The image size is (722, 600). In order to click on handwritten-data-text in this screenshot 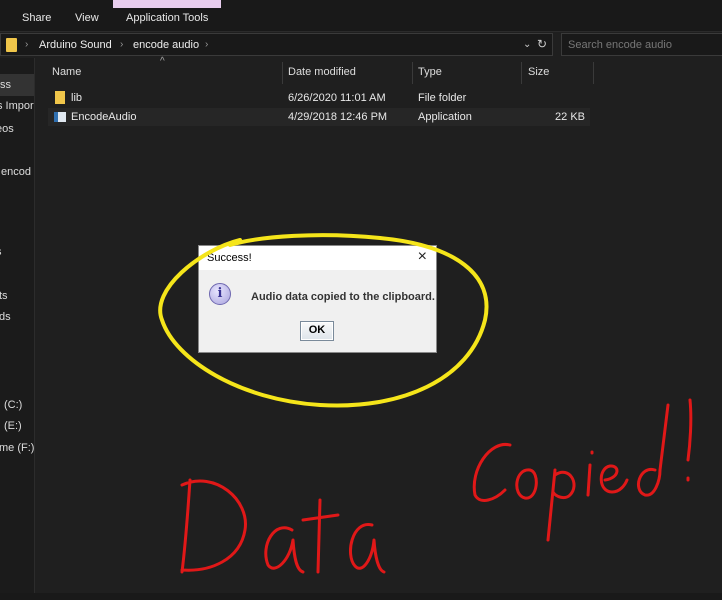, I will do `click(283, 526)`.